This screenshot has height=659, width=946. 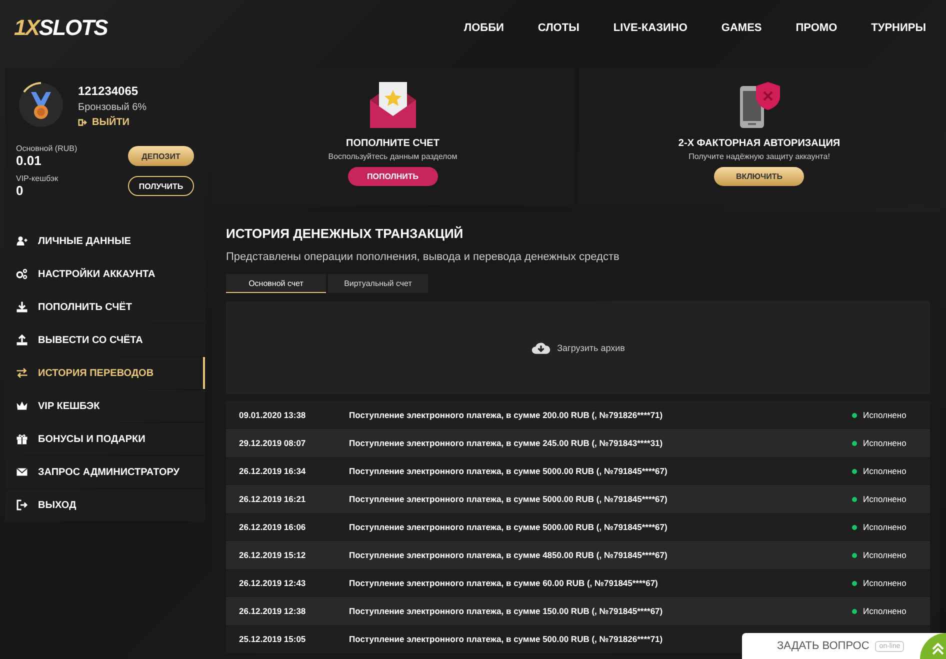 What do you see at coordinates (22, 274) in the screenshot?
I see `gears-icon` at bounding box center [22, 274].